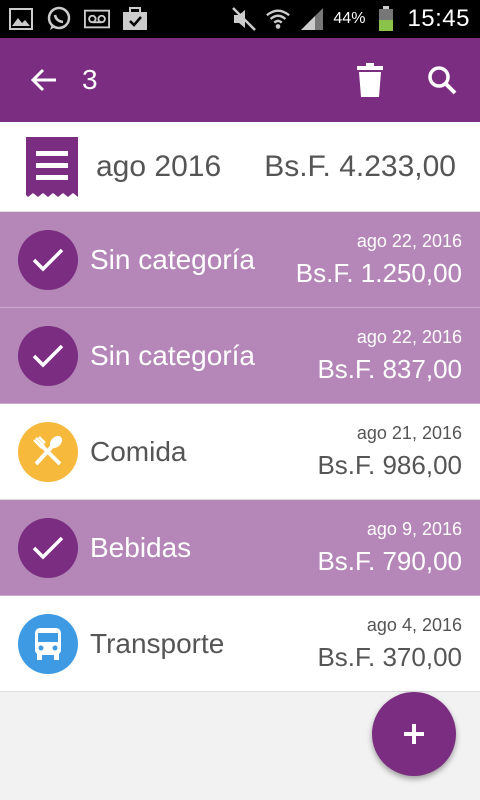  Describe the element at coordinates (157, 643) in the screenshot. I see `expense-category: Transporte` at that location.